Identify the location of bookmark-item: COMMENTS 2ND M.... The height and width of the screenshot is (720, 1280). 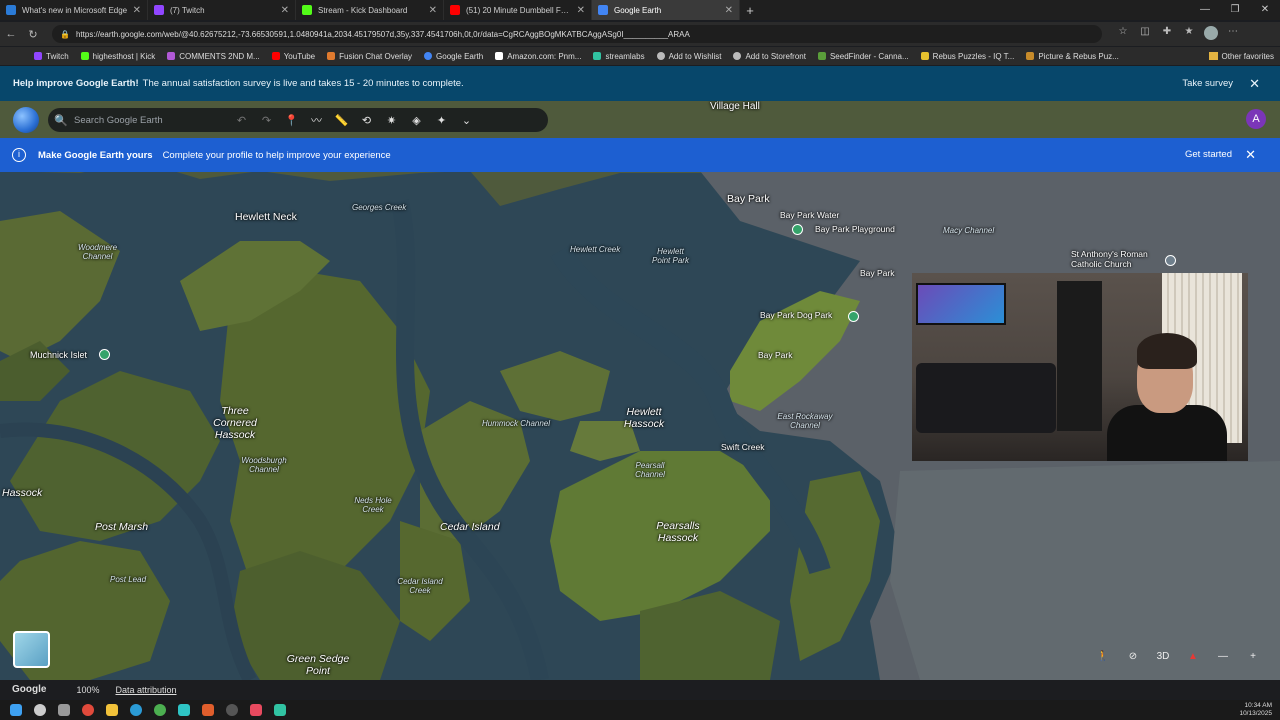
(213, 56).